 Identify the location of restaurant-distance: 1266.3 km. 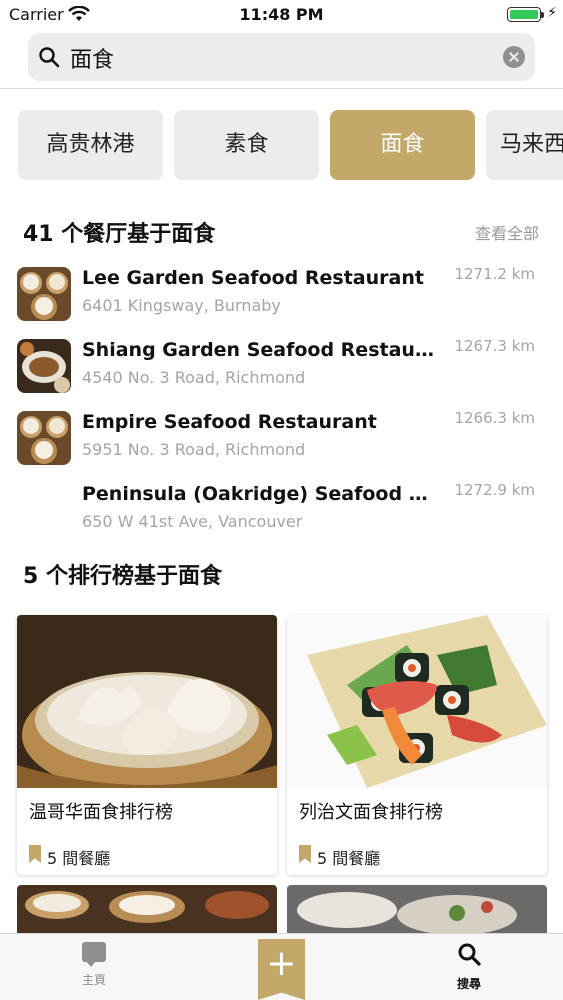
(494, 418).